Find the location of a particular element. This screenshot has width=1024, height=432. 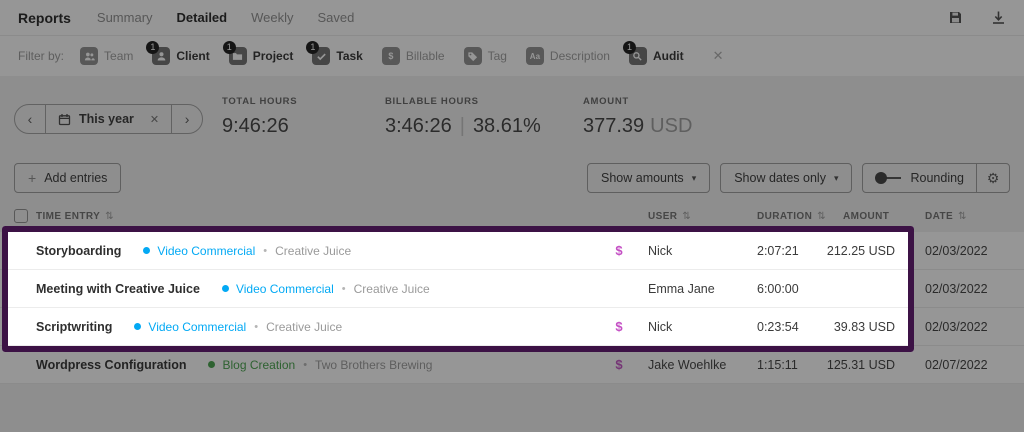

show-amounts-dropdown: Show amounts ▾ is located at coordinates (649, 178).